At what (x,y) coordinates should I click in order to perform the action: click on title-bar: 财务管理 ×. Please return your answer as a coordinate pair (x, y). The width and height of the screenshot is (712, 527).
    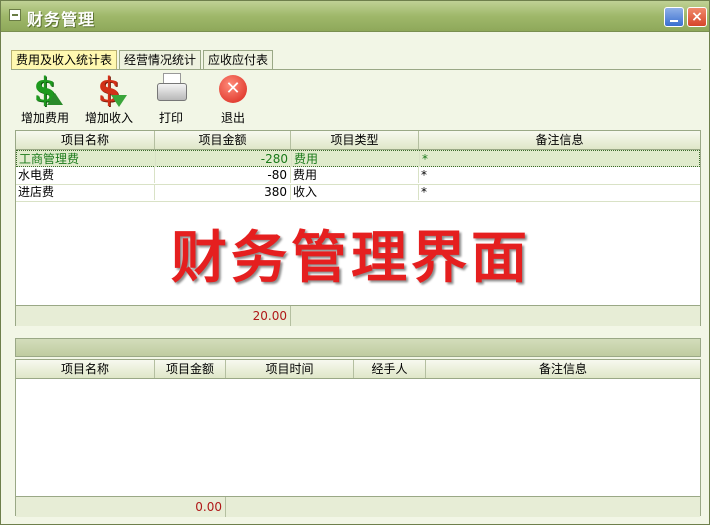
    Looking at the image, I should click on (355, 16).